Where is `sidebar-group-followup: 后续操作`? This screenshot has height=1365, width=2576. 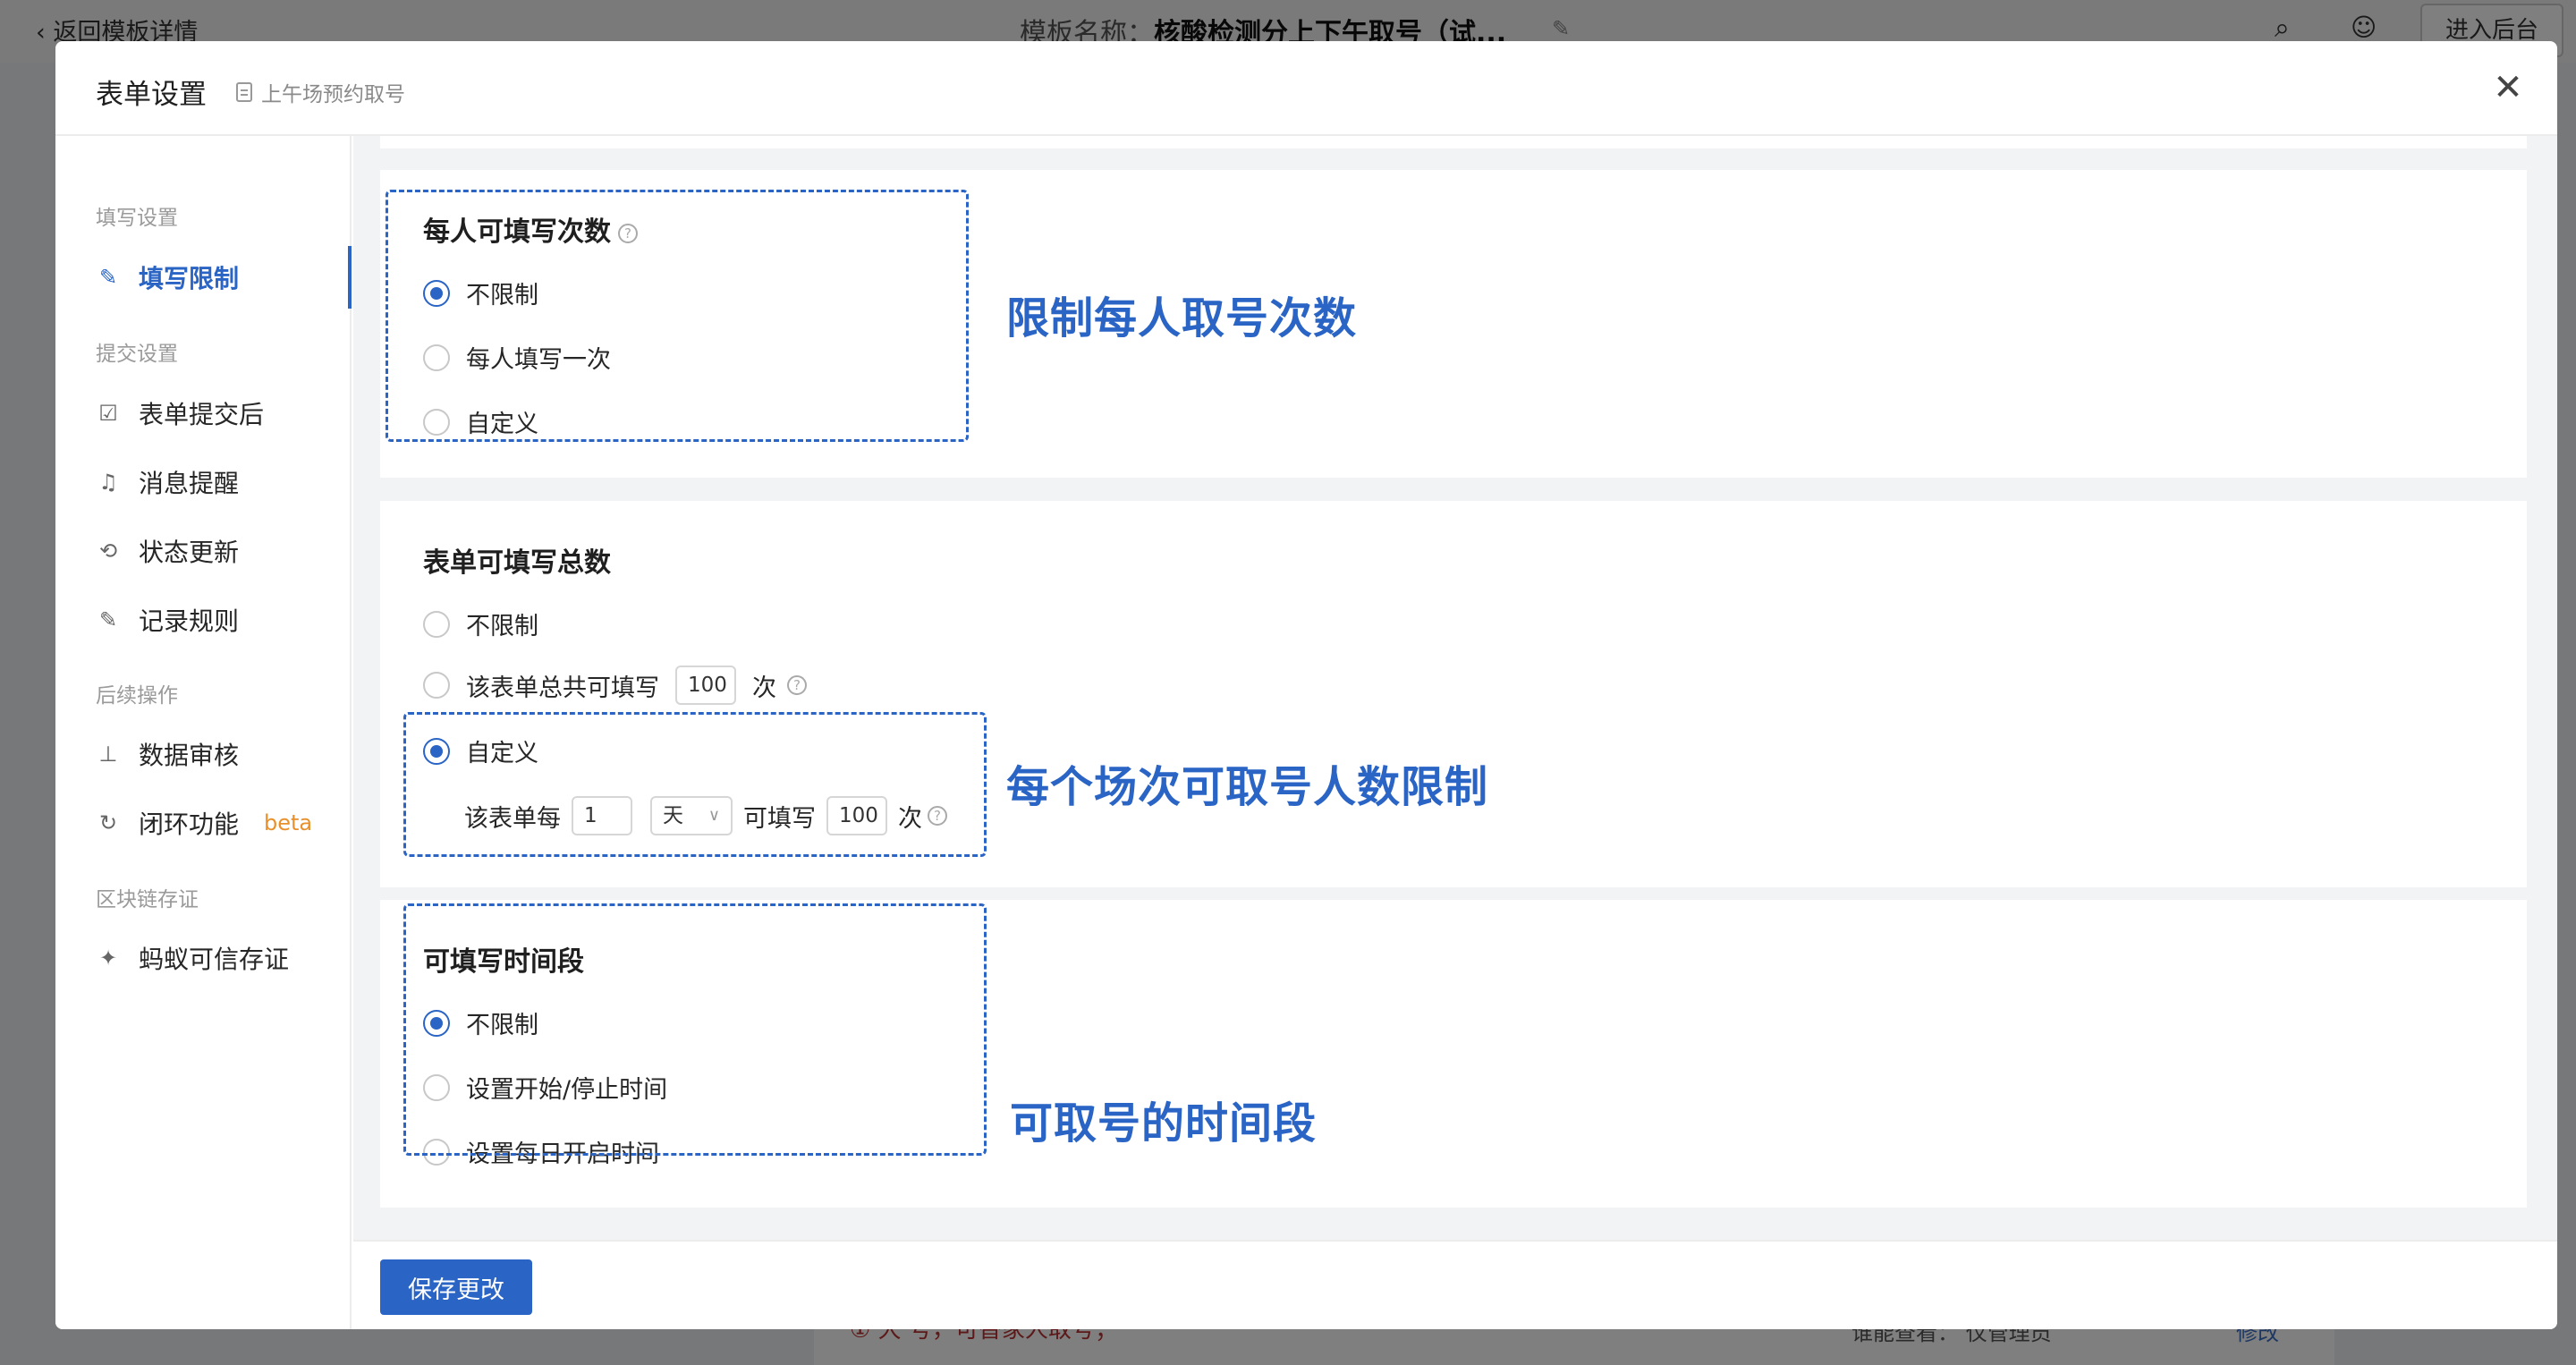 sidebar-group-followup: 后续操作 is located at coordinates (137, 696).